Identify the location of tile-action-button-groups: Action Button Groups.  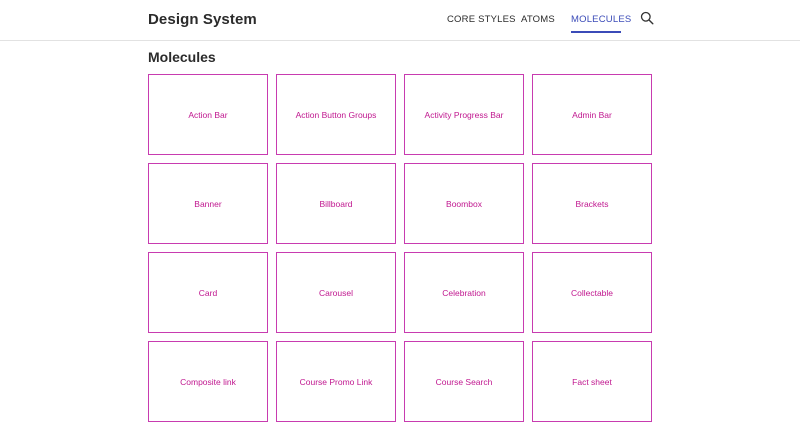
(336, 114).